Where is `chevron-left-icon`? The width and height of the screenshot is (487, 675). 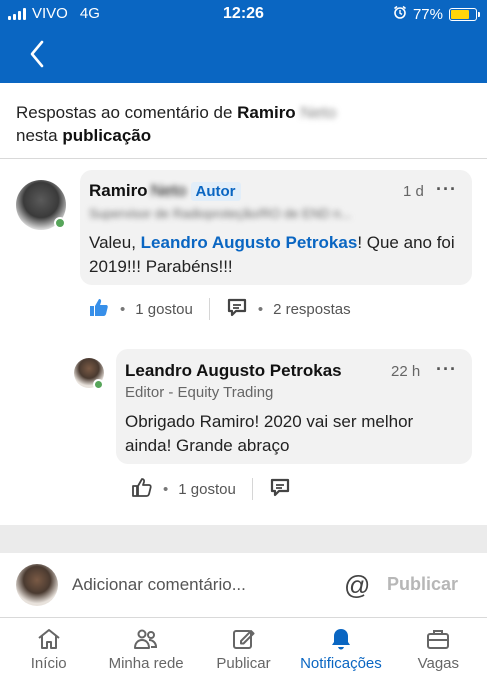
chevron-left-icon is located at coordinates (37, 54).